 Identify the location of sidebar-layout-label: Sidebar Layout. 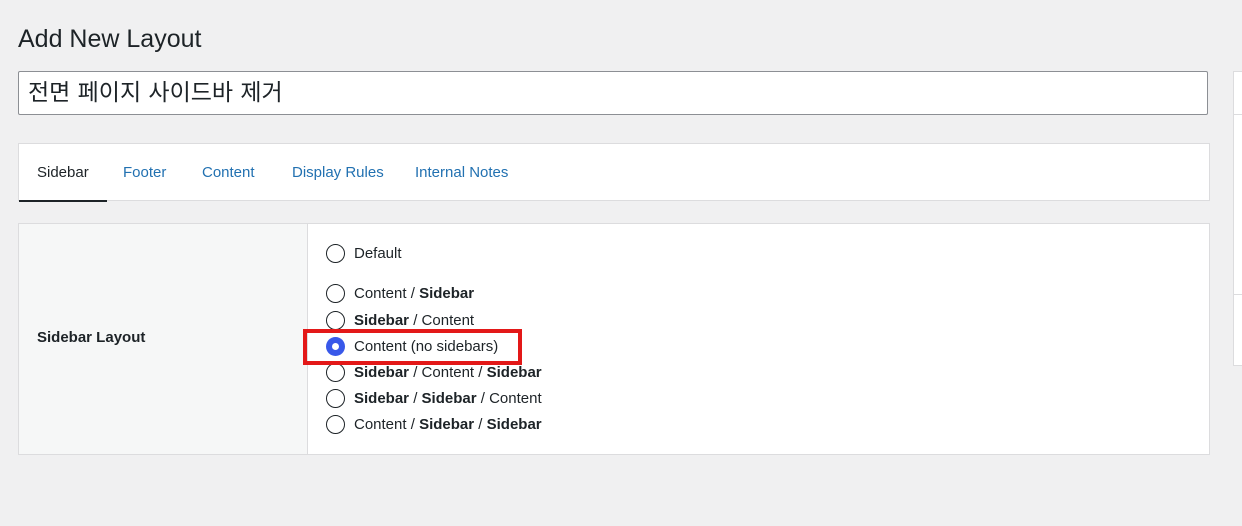
(91, 337).